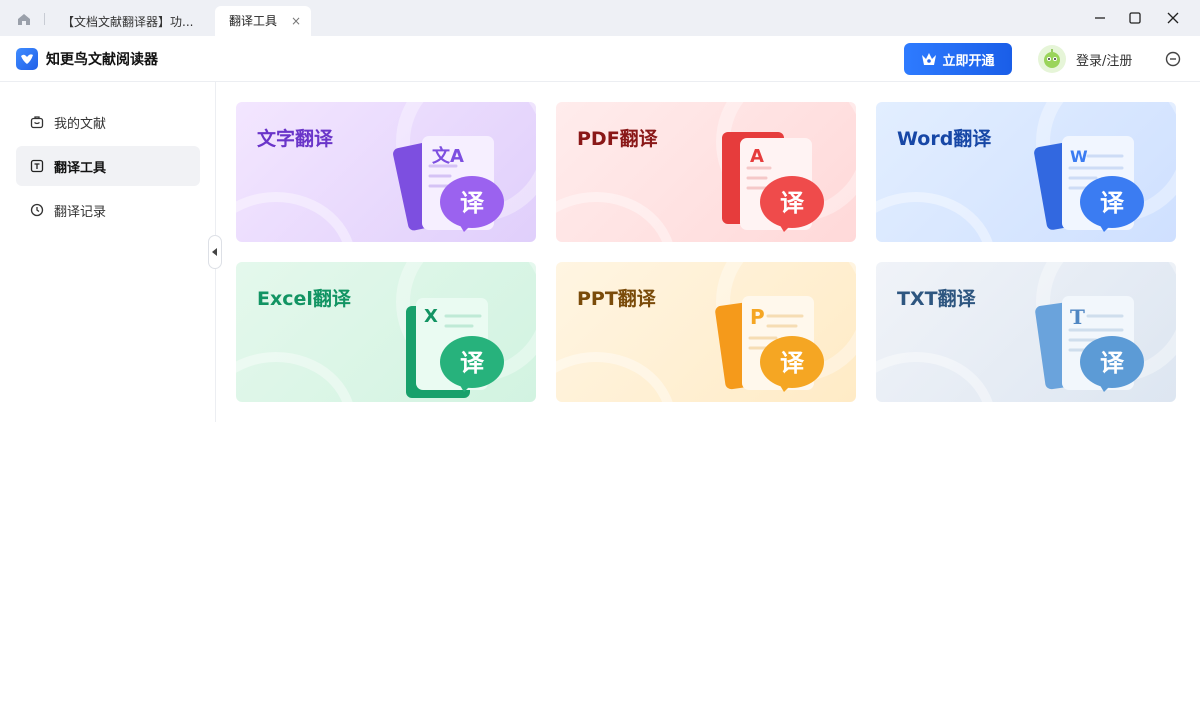  I want to click on app-title: 知更鸟文献阅读器, so click(102, 60).